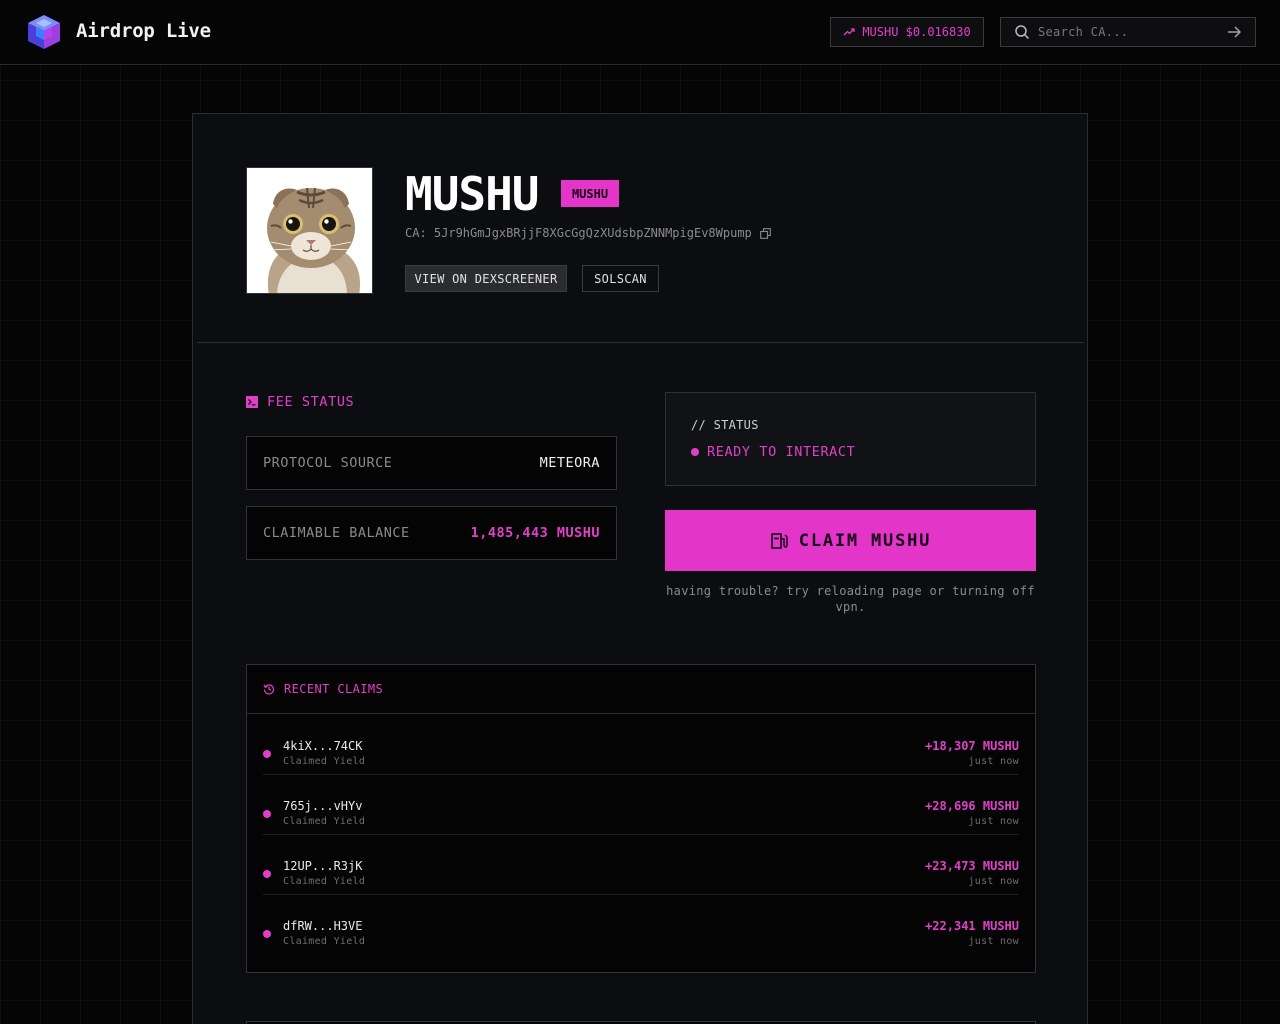 The image size is (1280, 1024). Describe the element at coordinates (972, 806) in the screenshot. I see `claim-amount: +28,696 MUSHU` at that location.